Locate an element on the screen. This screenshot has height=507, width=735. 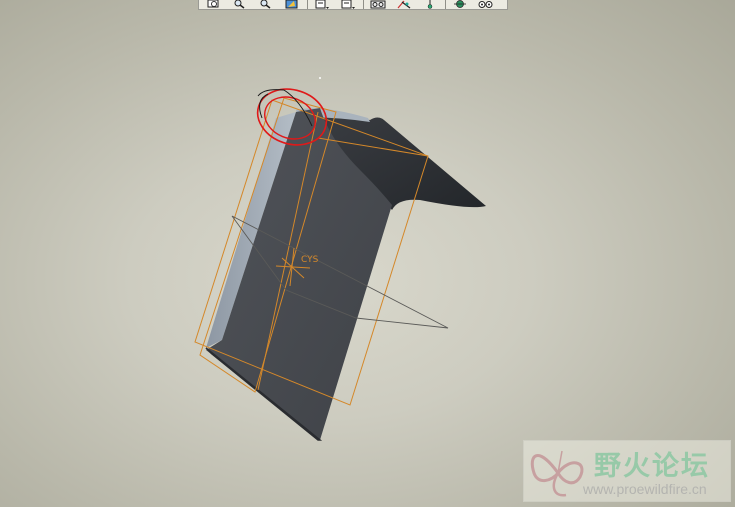
view-orient-icon is located at coordinates (348, 4).